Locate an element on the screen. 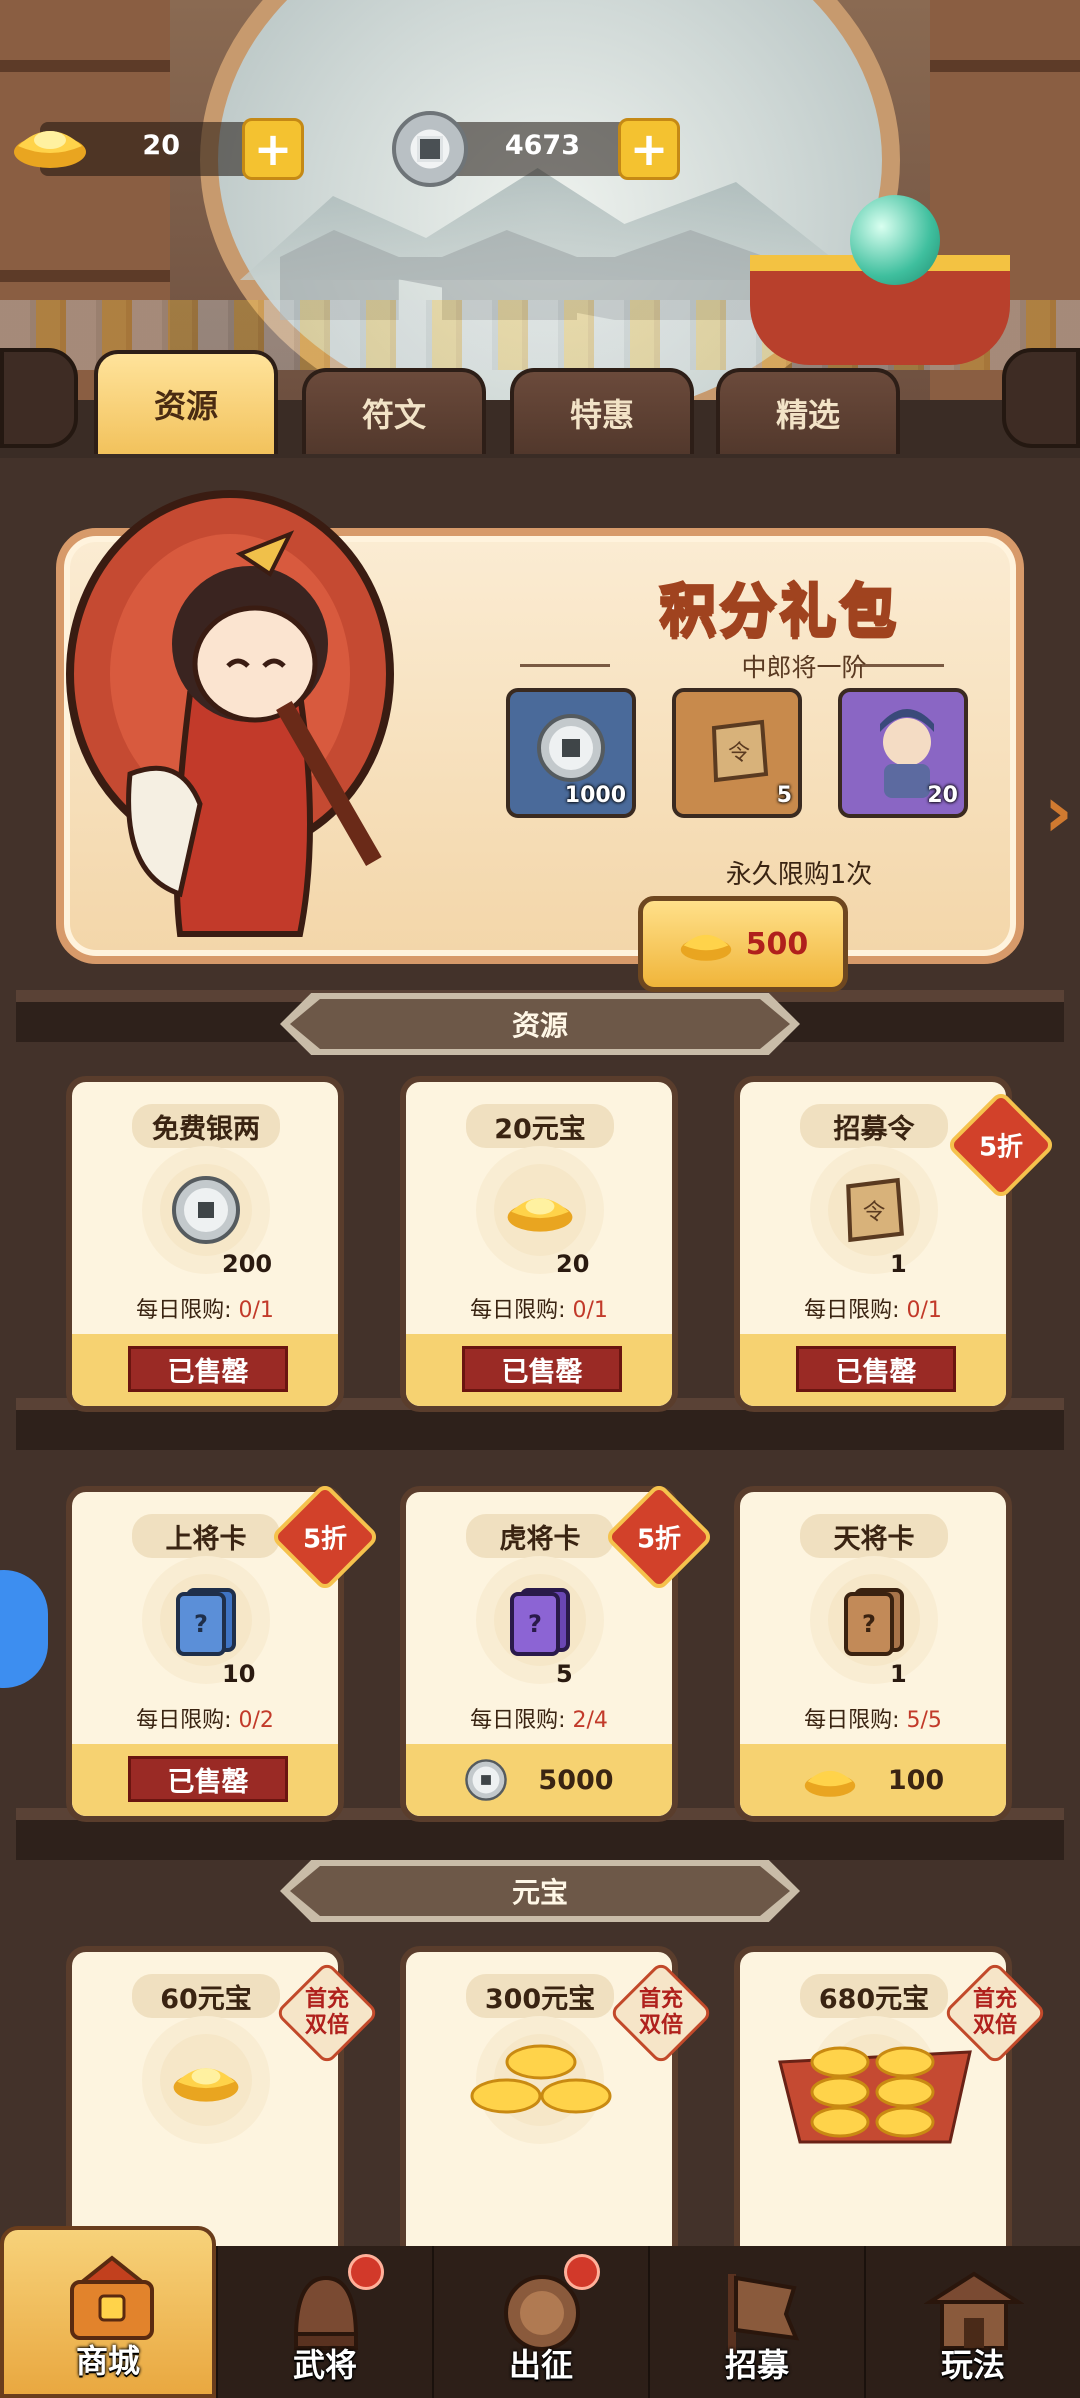 The image size is (1080, 2398). daily-limit: 每日限购: 5/5 is located at coordinates (873, 1720).